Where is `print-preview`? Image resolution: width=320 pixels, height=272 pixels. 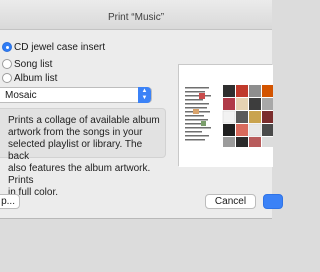 print-preview is located at coordinates (225, 115).